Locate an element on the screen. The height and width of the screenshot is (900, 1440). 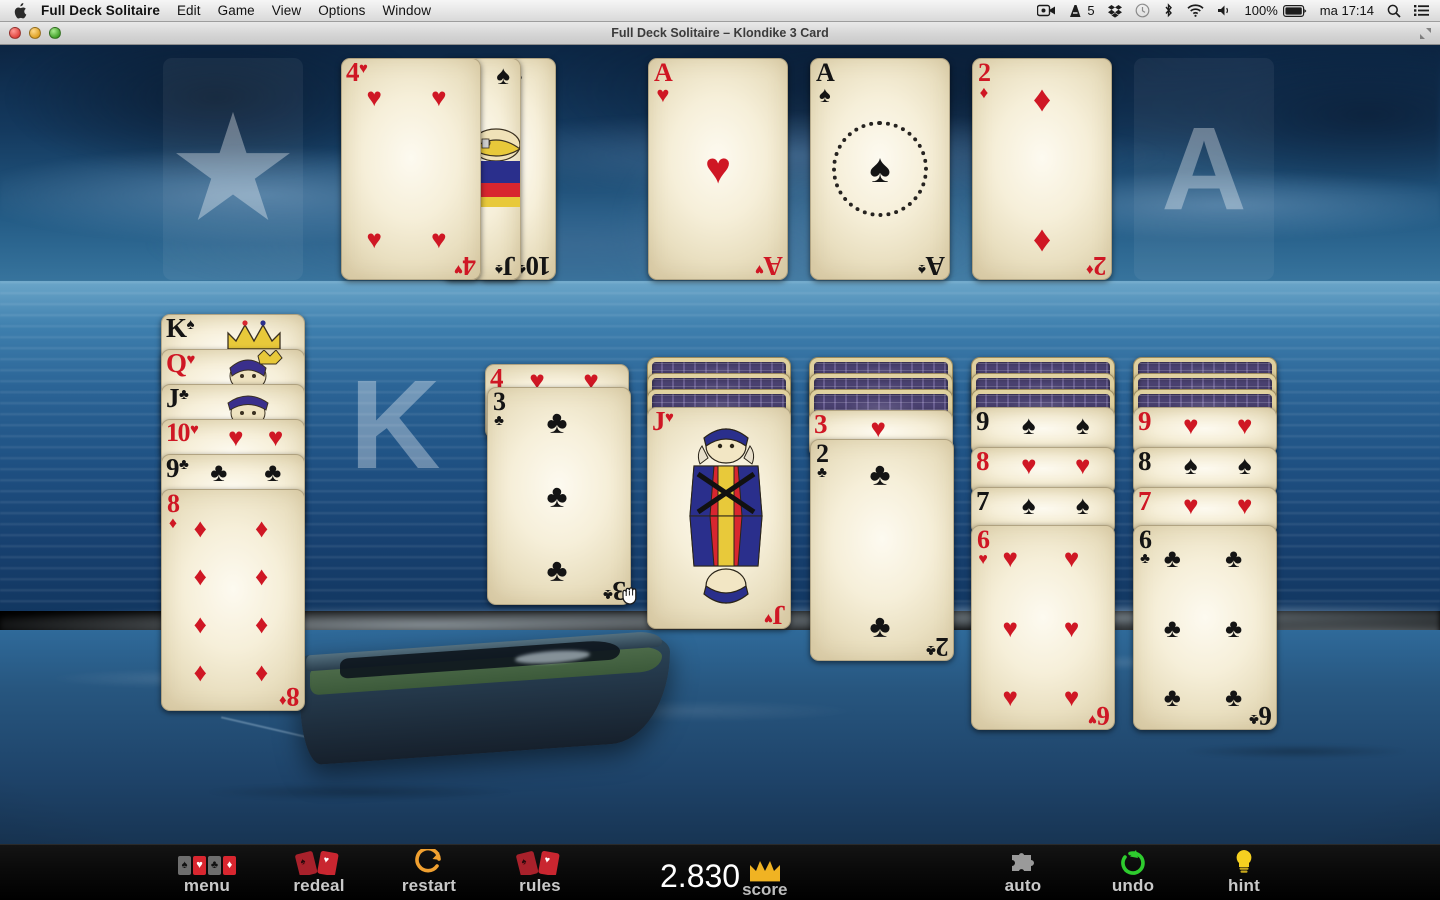
tableau-1-card-6: 8 ♦ 8 ♦ ♦ ♦ ♦ ♦ ♦ ♦ ♦ ♦ is located at coordinates (233, 600).